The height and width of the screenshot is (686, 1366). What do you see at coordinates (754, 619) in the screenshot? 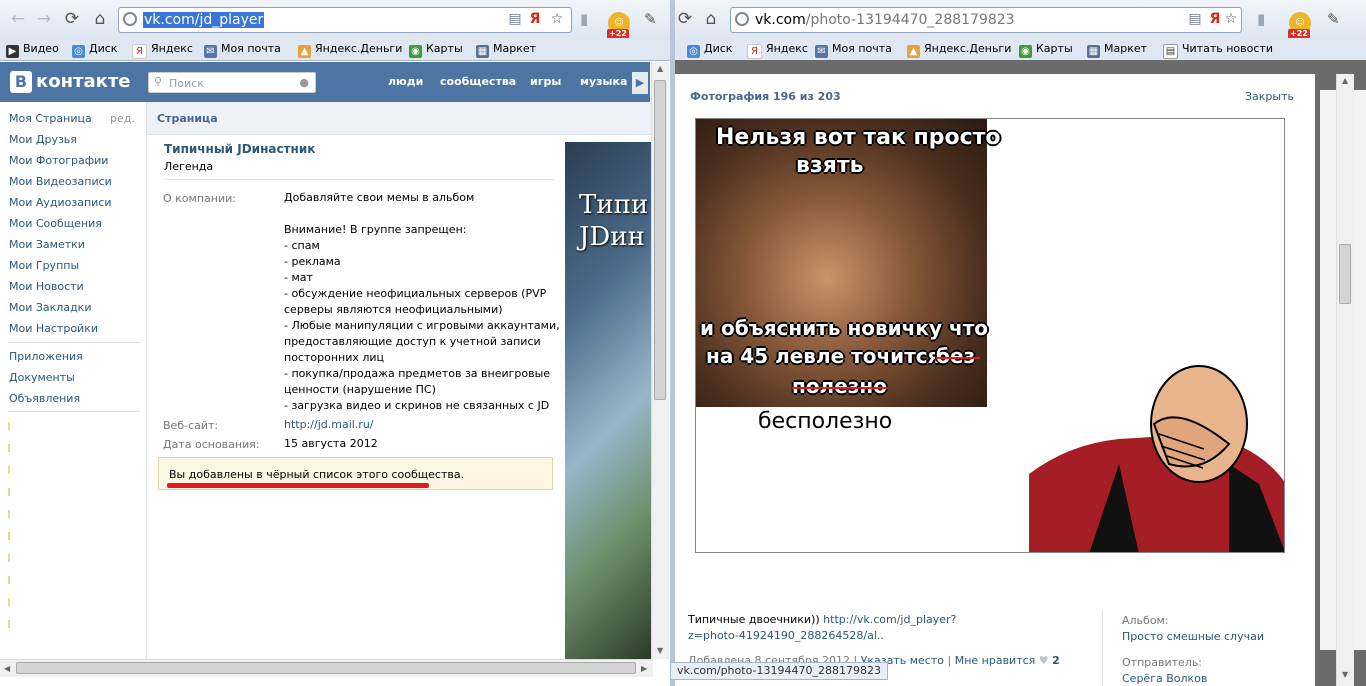
I see `caption-text: Типичные двоечники))` at bounding box center [754, 619].